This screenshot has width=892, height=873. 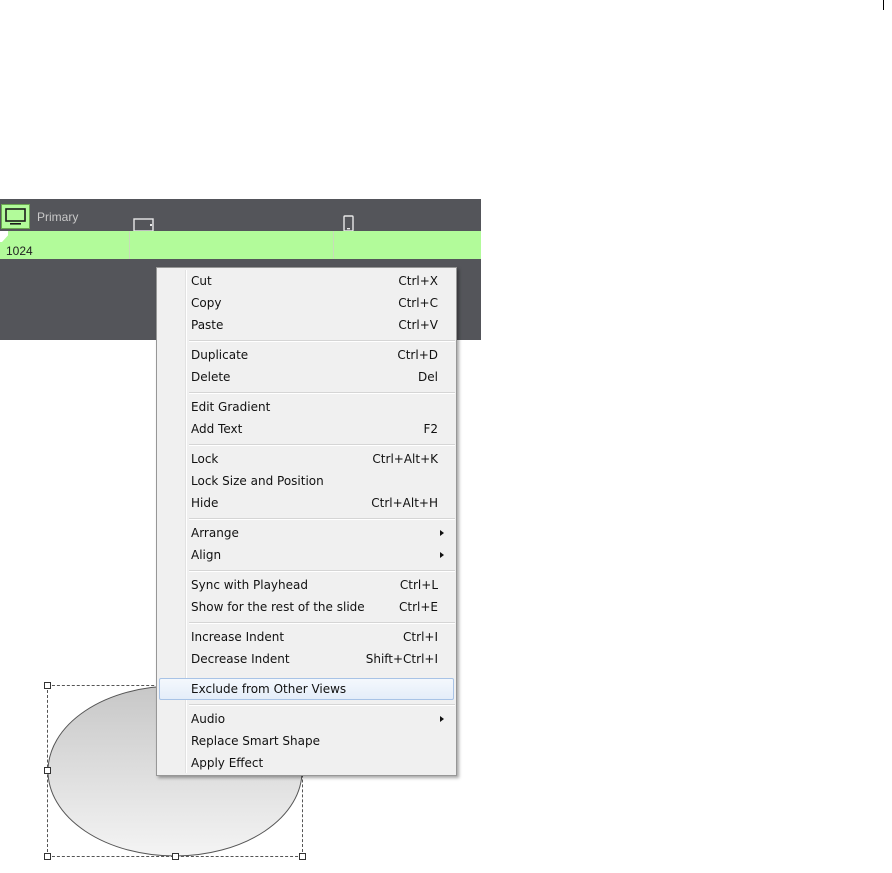 I want to click on menu-item-lock-size-position: Lock Size and Position, so click(x=306, y=481).